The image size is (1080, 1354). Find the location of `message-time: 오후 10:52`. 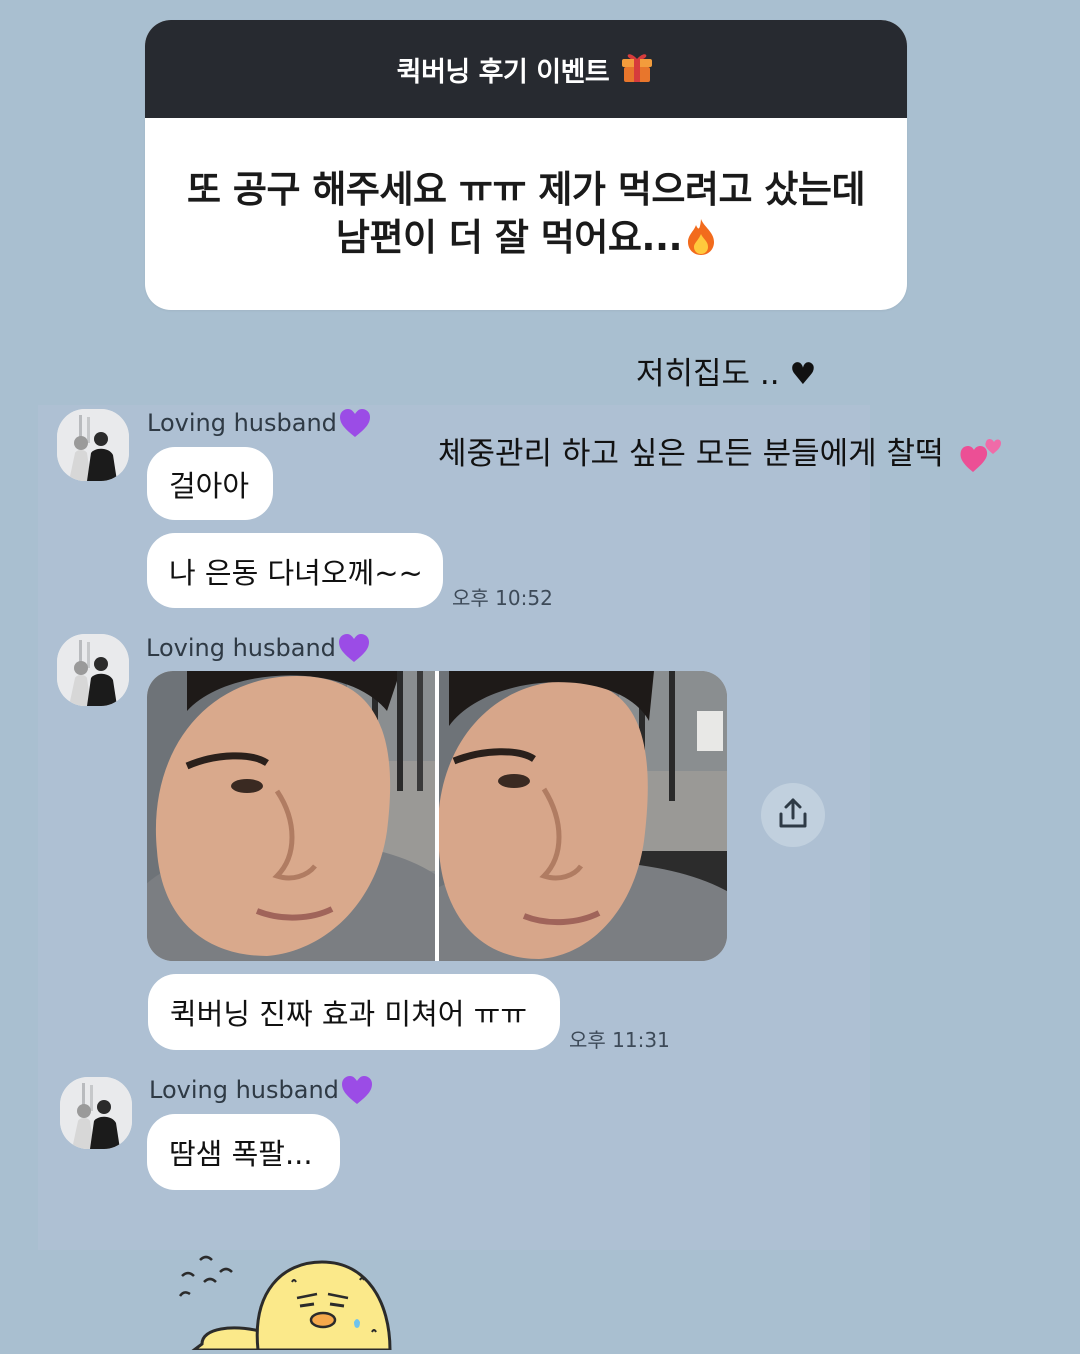

message-time: 오후 10:52 is located at coordinates (502, 598).